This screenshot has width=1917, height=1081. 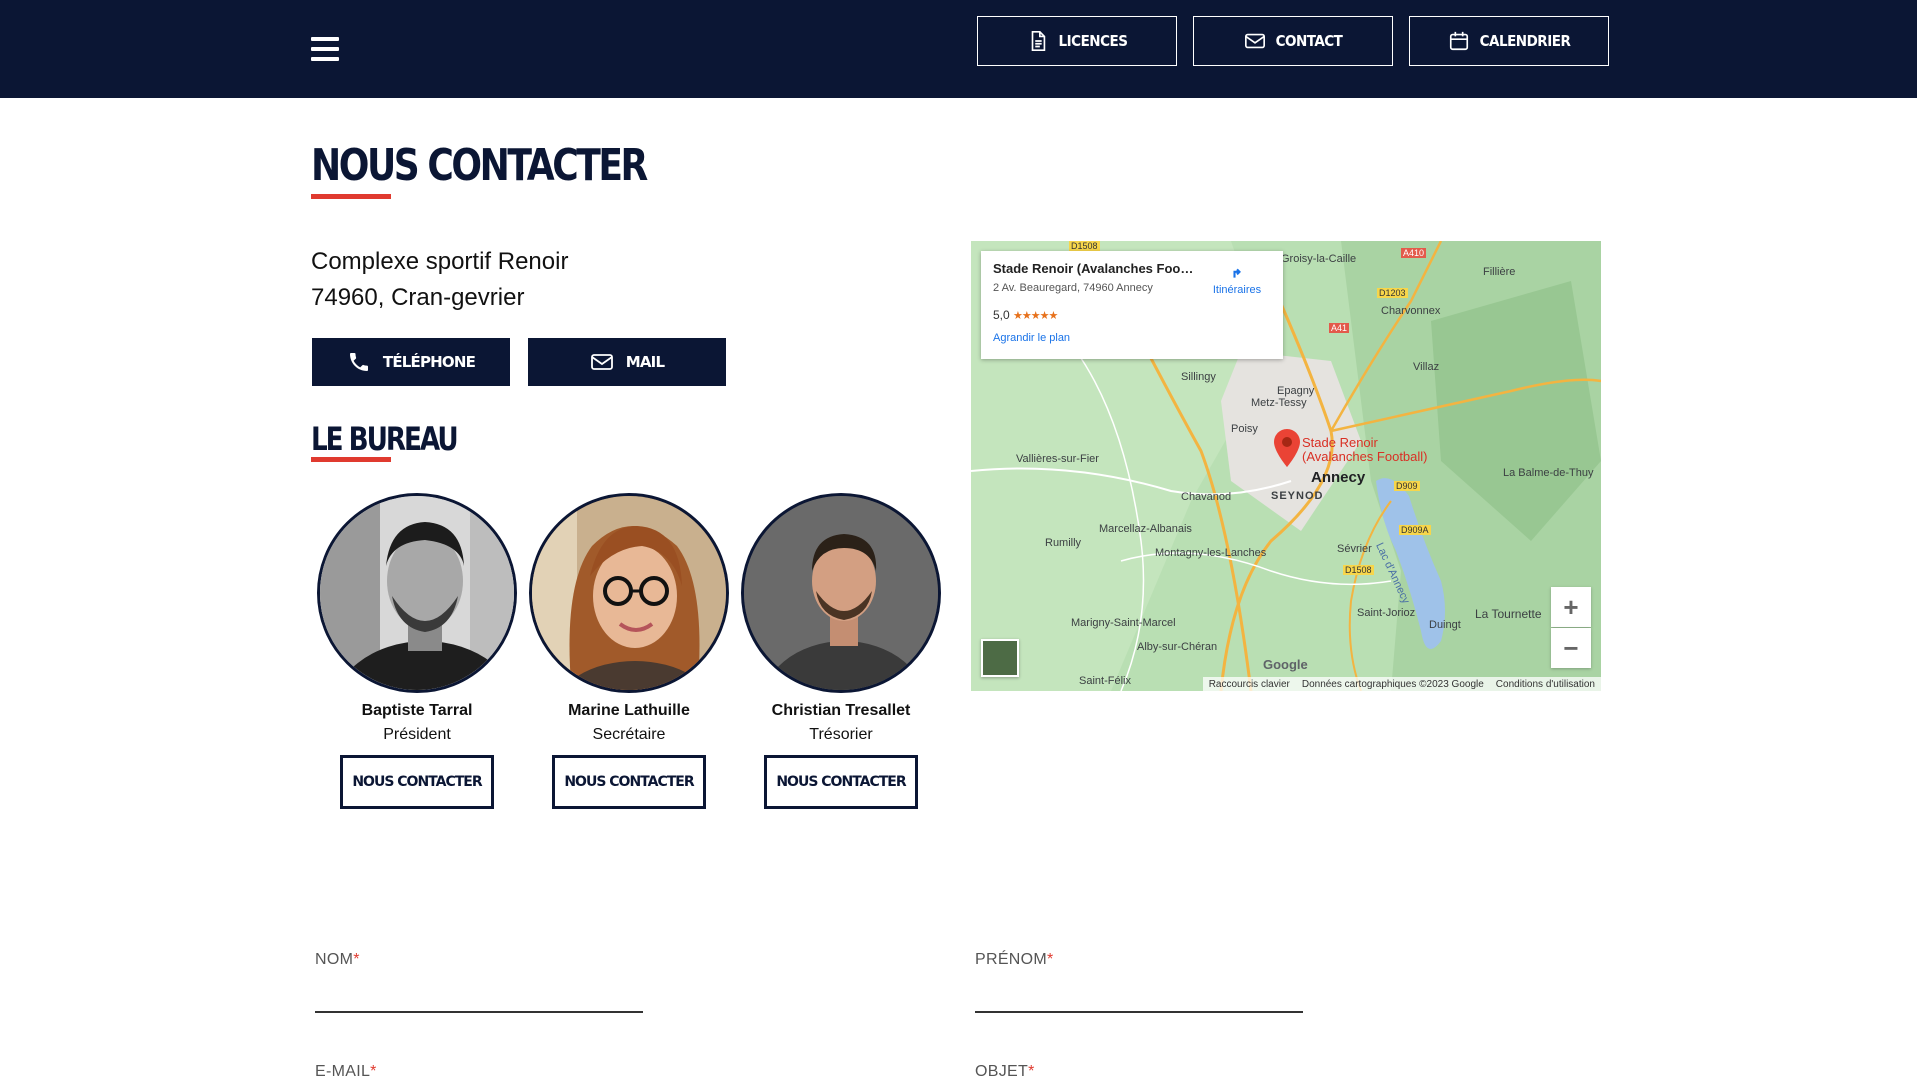 I want to click on member-name: Christian Tresallet, so click(x=841, y=710).